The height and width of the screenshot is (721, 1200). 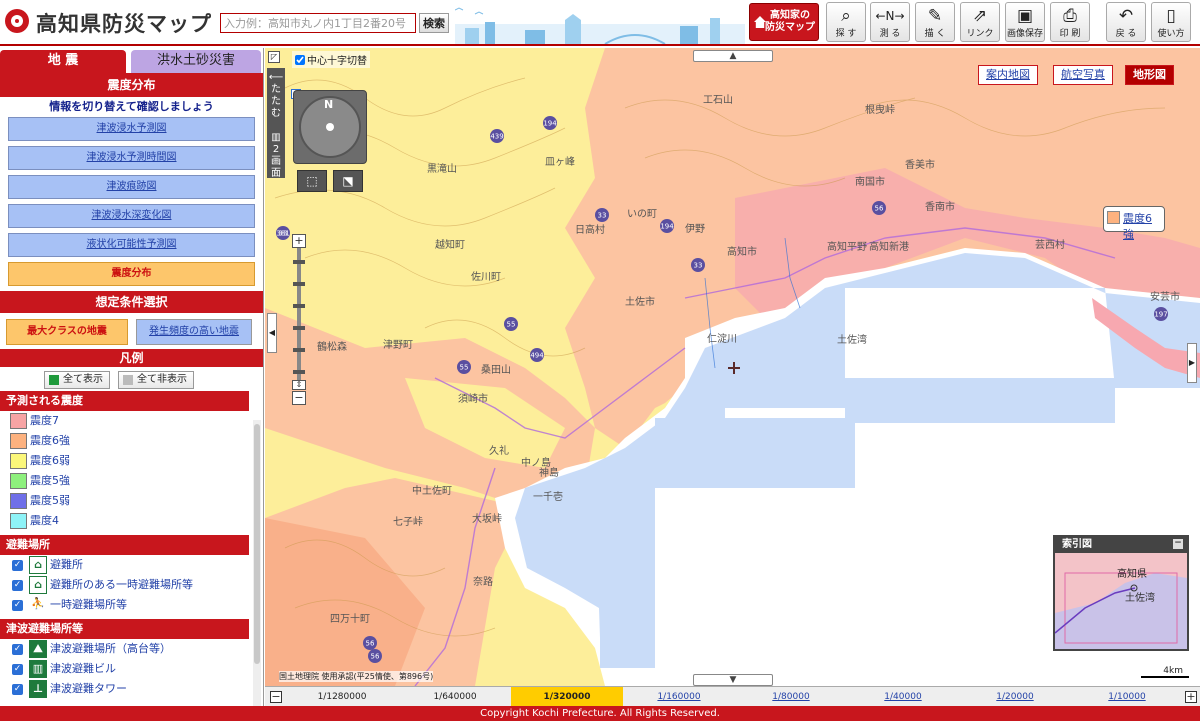 I want to click on temporary-evacuation-row: ✓ ⛹ 一時避難場所等, so click(x=131, y=605).